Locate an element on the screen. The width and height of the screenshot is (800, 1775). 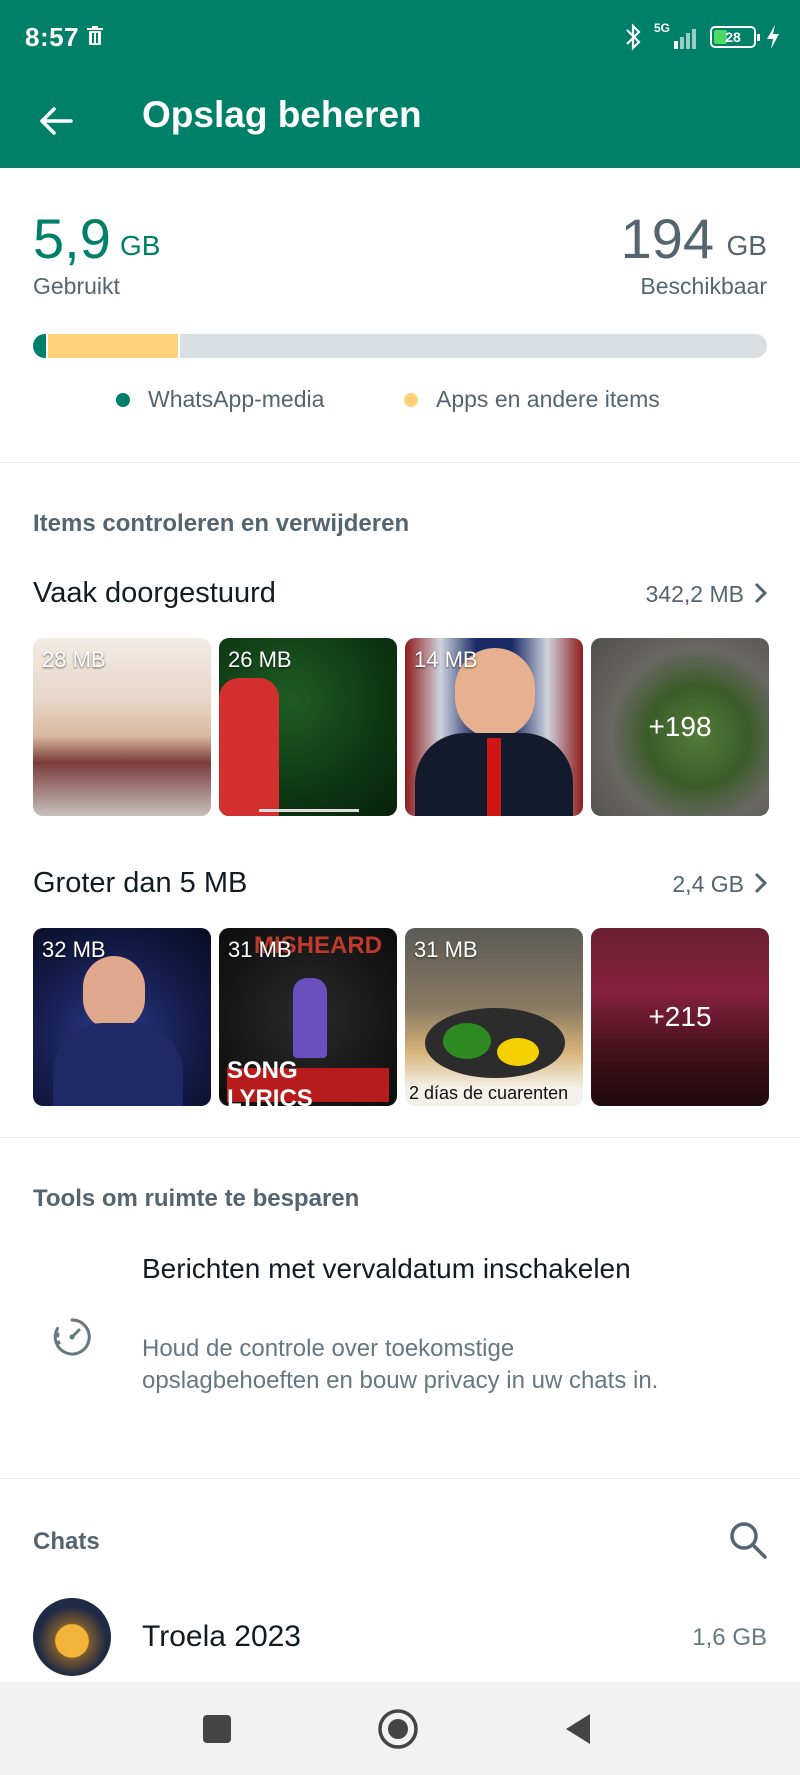
media-thumbnail: MISHEARD 31 MB SONG LYRICS is located at coordinates (308, 1017).